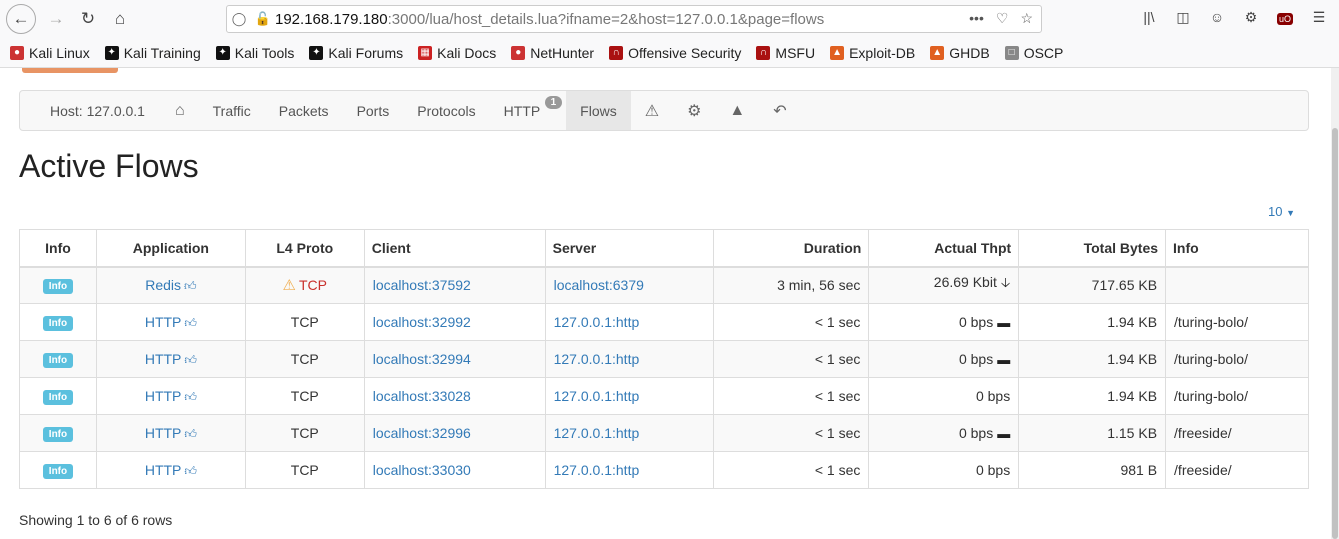 The image size is (1339, 539). Describe the element at coordinates (449, 359) in the screenshot. I see `client-port-link: :32994` at that location.